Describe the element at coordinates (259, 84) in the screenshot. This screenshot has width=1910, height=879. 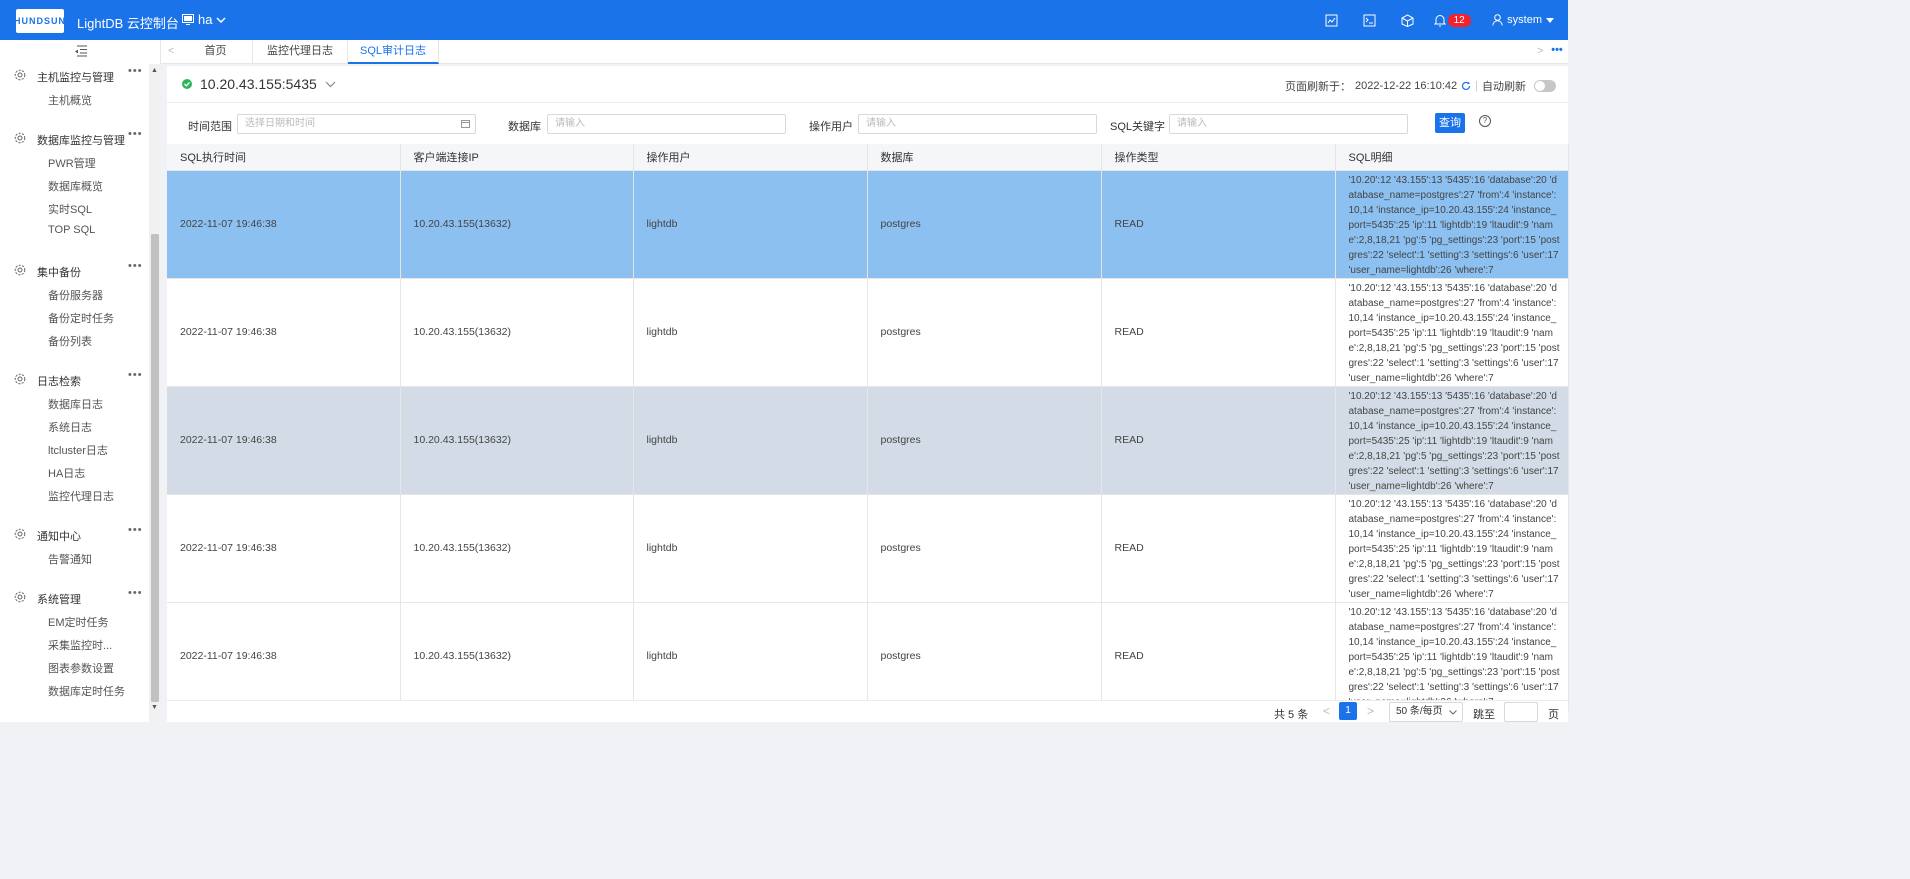
I see `instance-selector: 10.20.43.155:5435` at that location.